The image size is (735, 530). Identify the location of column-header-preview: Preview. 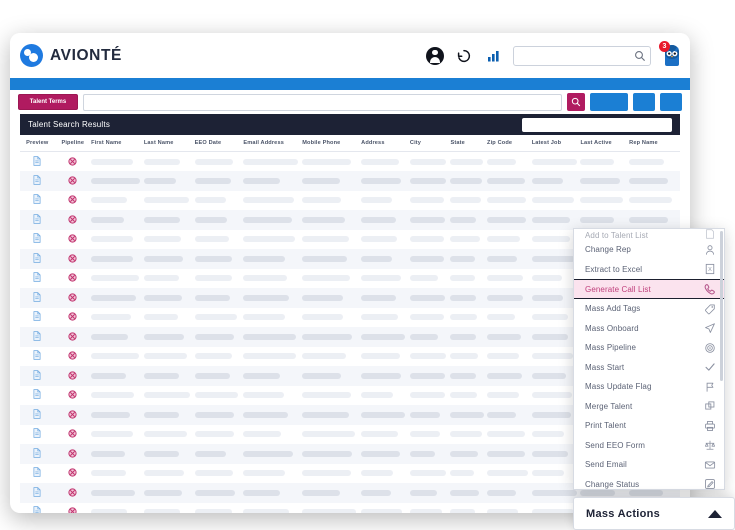
(37, 143).